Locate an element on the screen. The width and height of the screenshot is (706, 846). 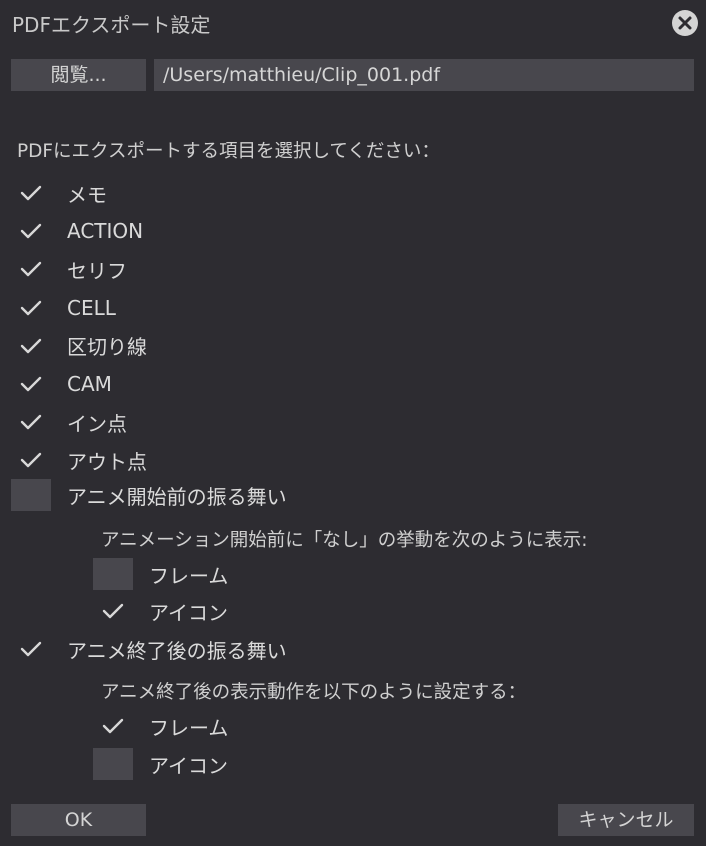
export-item-row: CELL is located at coordinates (63, 308).